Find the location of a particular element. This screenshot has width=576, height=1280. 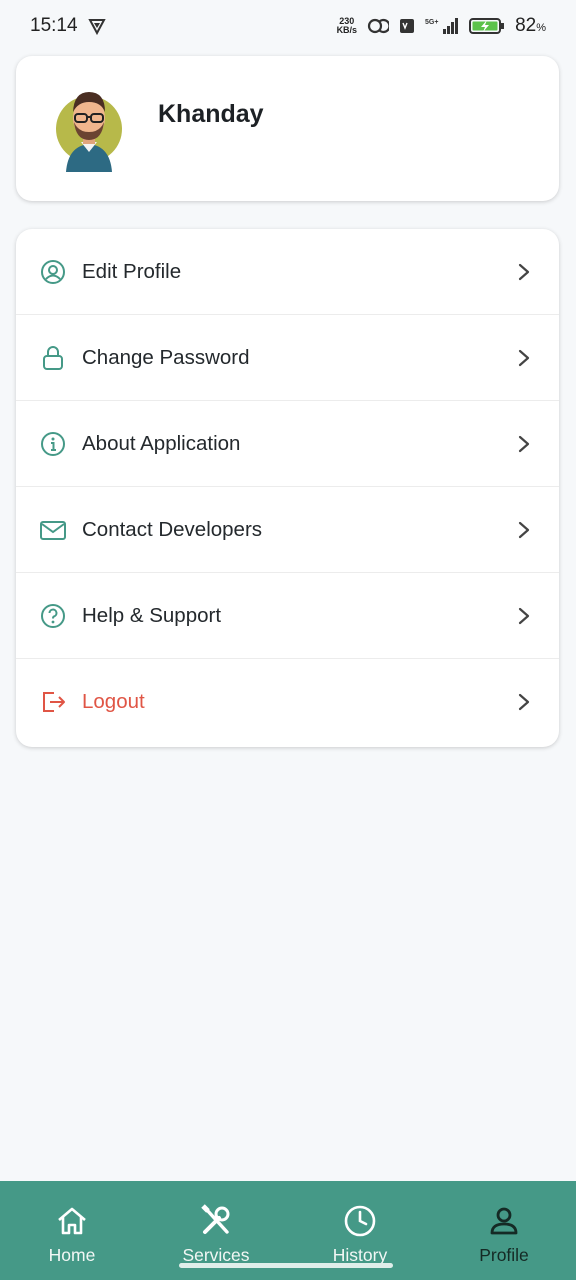

tools-icon is located at coordinates (215, 1219).